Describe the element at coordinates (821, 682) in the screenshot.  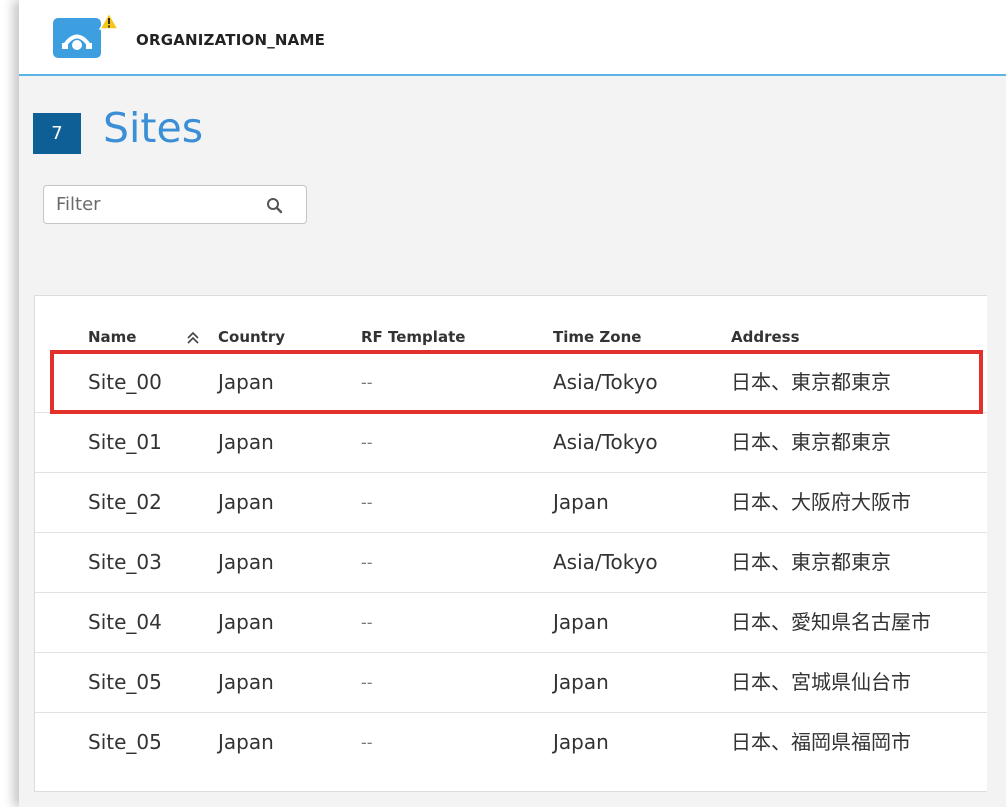
I see `address-cell: 日本、宮城県仙台市` at that location.